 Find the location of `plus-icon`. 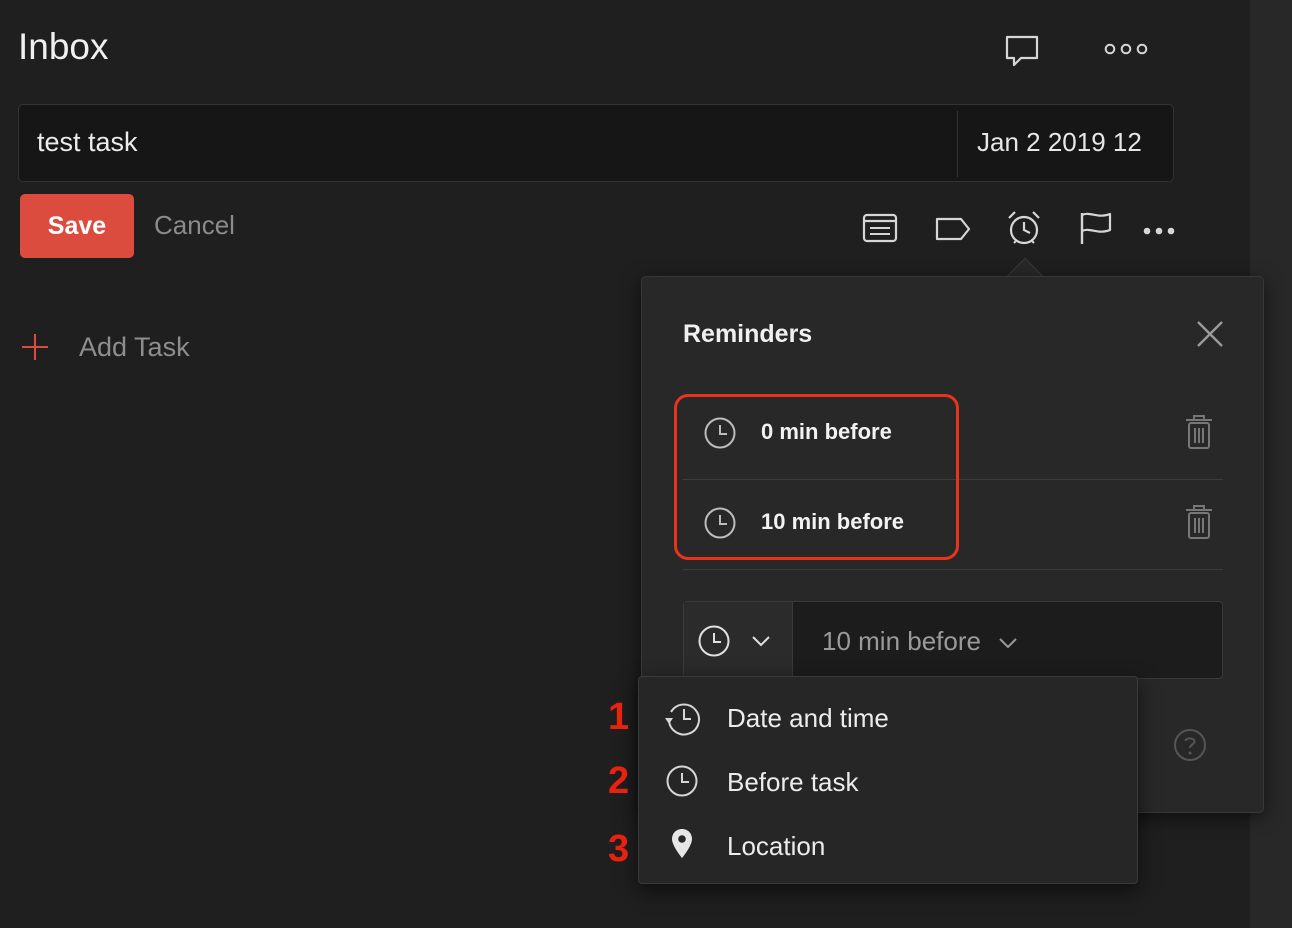

plus-icon is located at coordinates (35, 347).